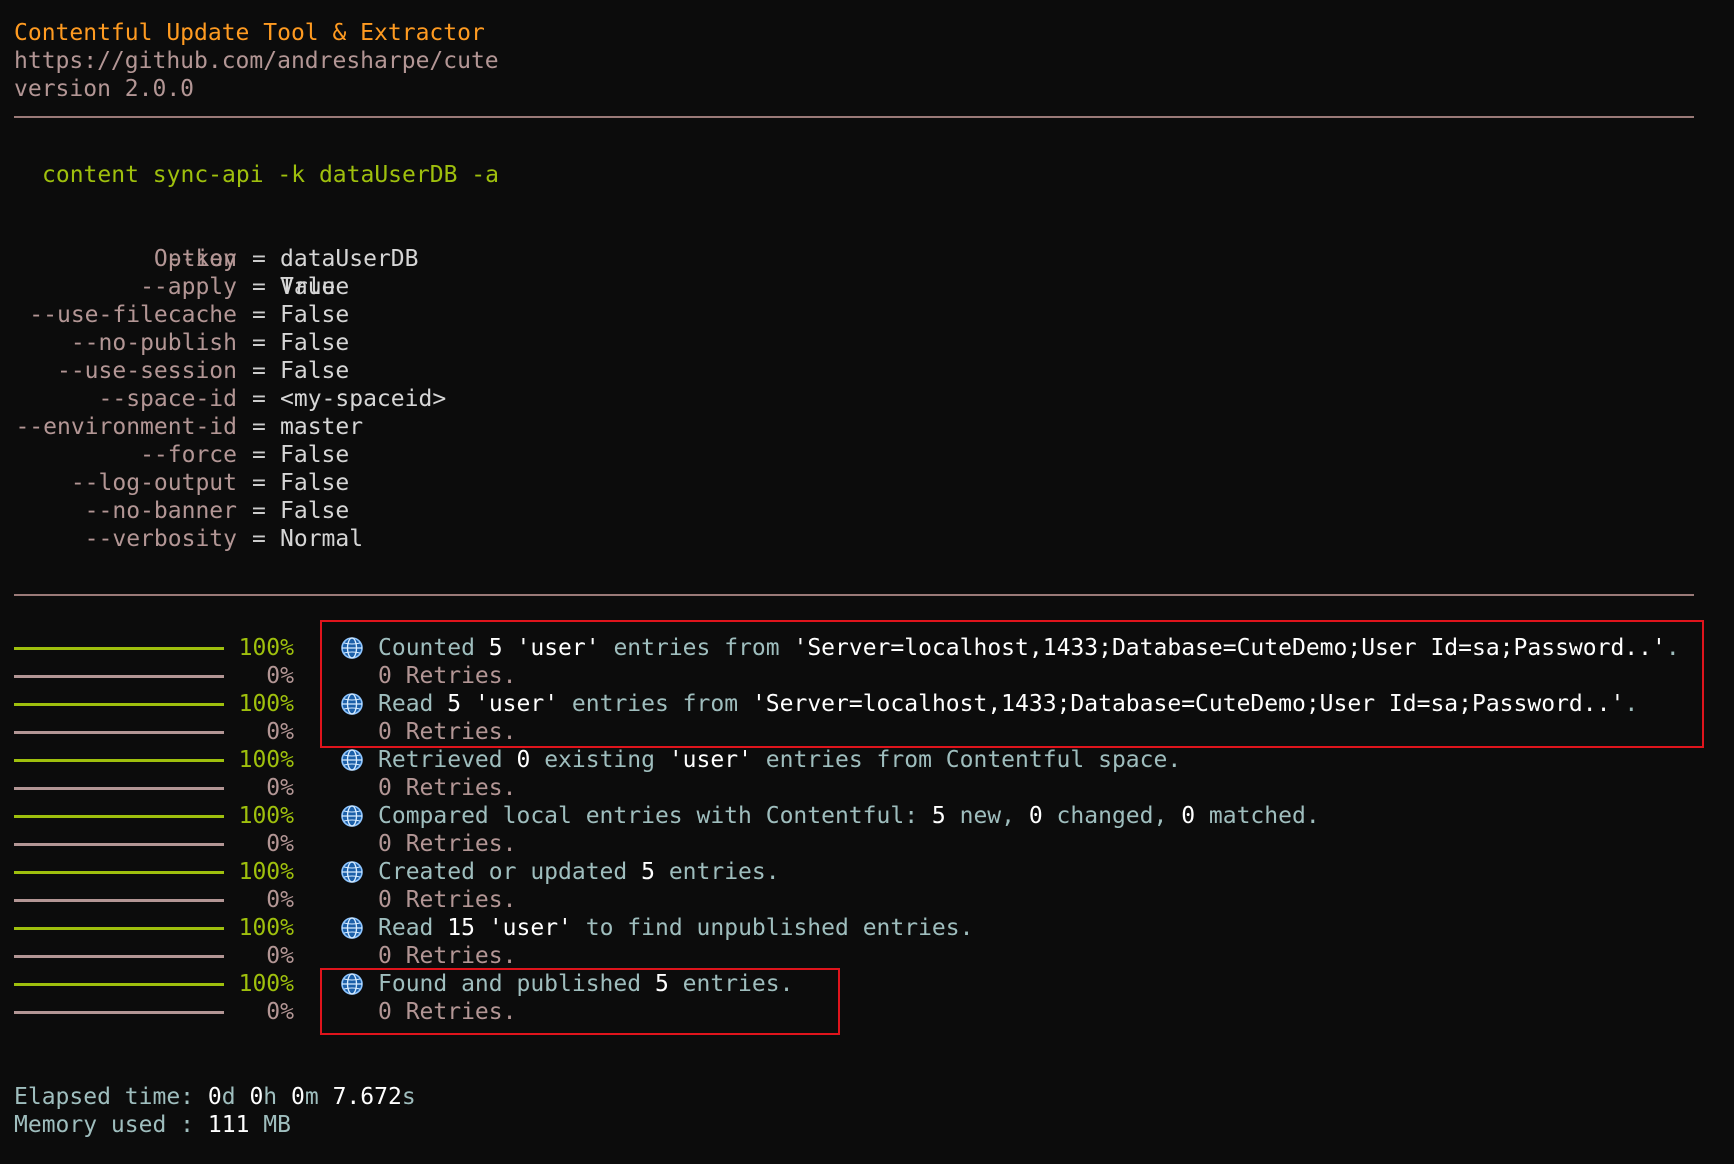 The image size is (1734, 1164). What do you see at coordinates (160, 511) in the screenshot?
I see `option-name: --no-banner` at bounding box center [160, 511].